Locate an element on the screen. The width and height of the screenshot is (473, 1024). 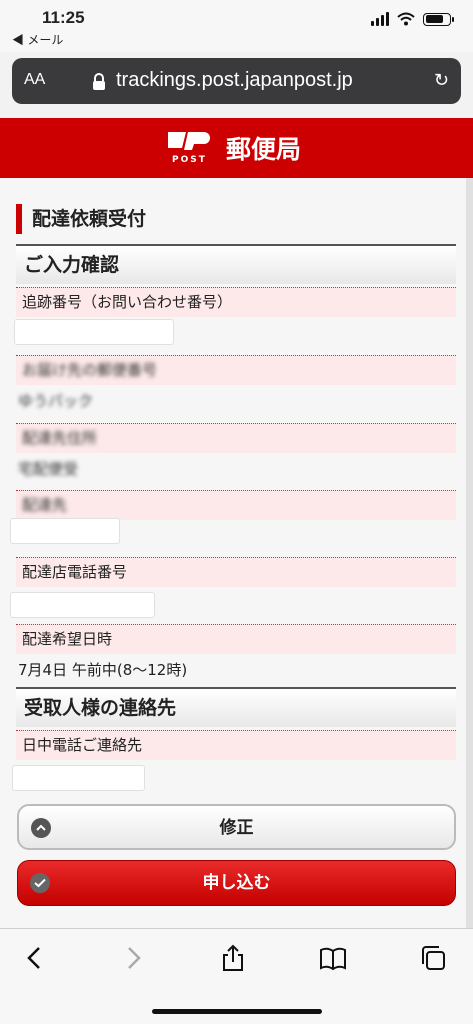
text-size-button: AA is located at coordinates (34, 80).